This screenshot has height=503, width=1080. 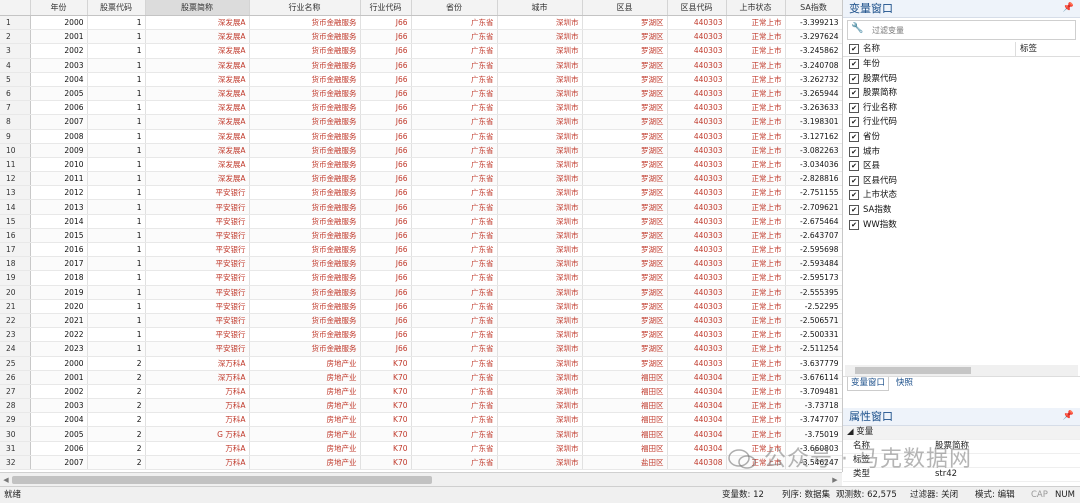 What do you see at coordinates (625, 463) in the screenshot?
I see `table-cell: 盐田区` at bounding box center [625, 463].